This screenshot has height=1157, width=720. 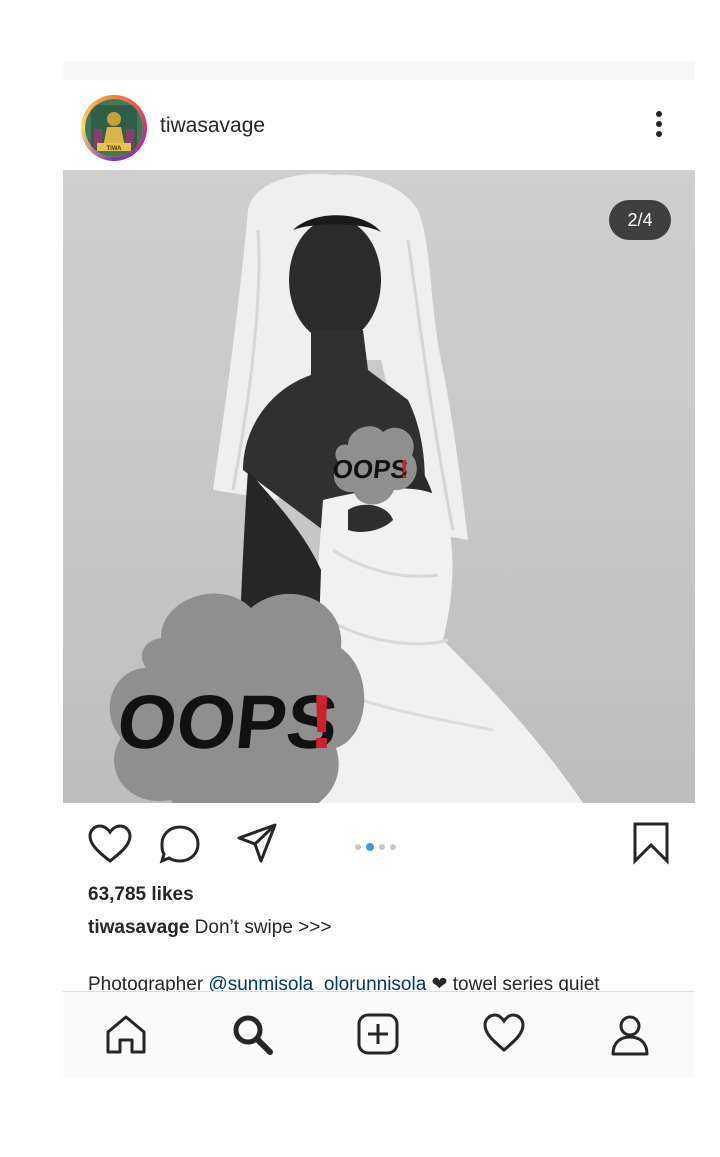 I want to click on oops-sticker-large: OOPS !, so click(x=237, y=698).